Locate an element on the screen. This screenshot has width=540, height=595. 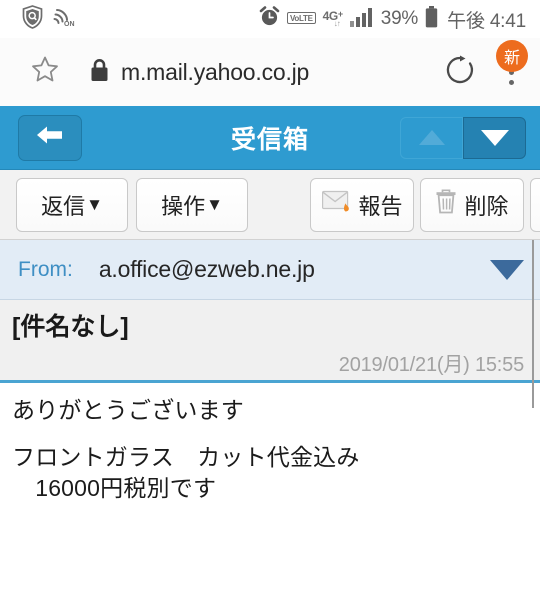
status-bar: ON VoLTE 4G + ↓↑ 39% 午後 4:41 is located at coordinates (270, 19).